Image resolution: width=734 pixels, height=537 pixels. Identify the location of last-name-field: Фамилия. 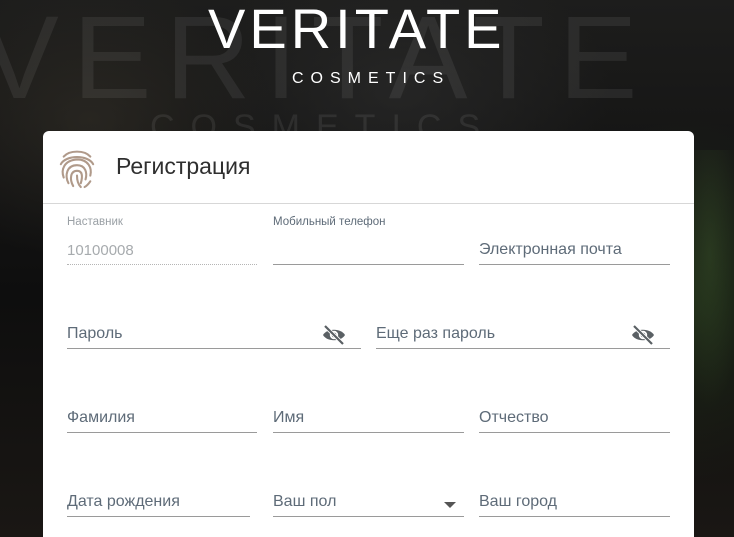
(162, 417).